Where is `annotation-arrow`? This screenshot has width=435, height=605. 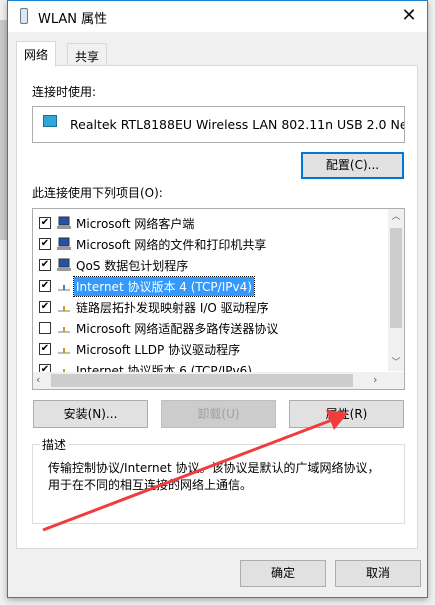
annotation-arrow is located at coordinates (195, 471).